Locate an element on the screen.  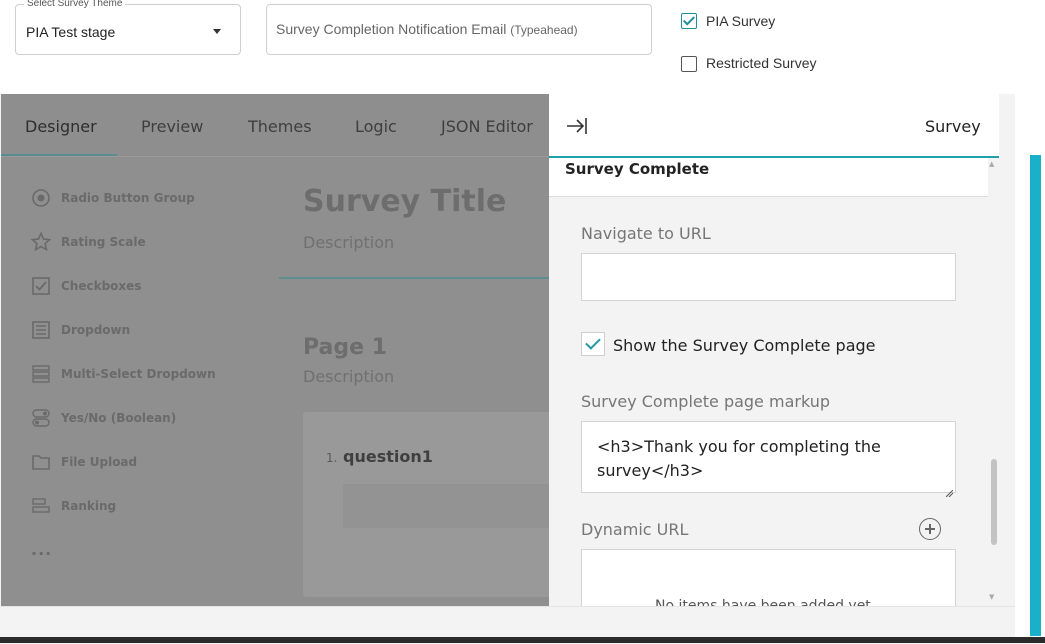
complete-markup-label: Survey Complete page markup is located at coordinates (706, 401).